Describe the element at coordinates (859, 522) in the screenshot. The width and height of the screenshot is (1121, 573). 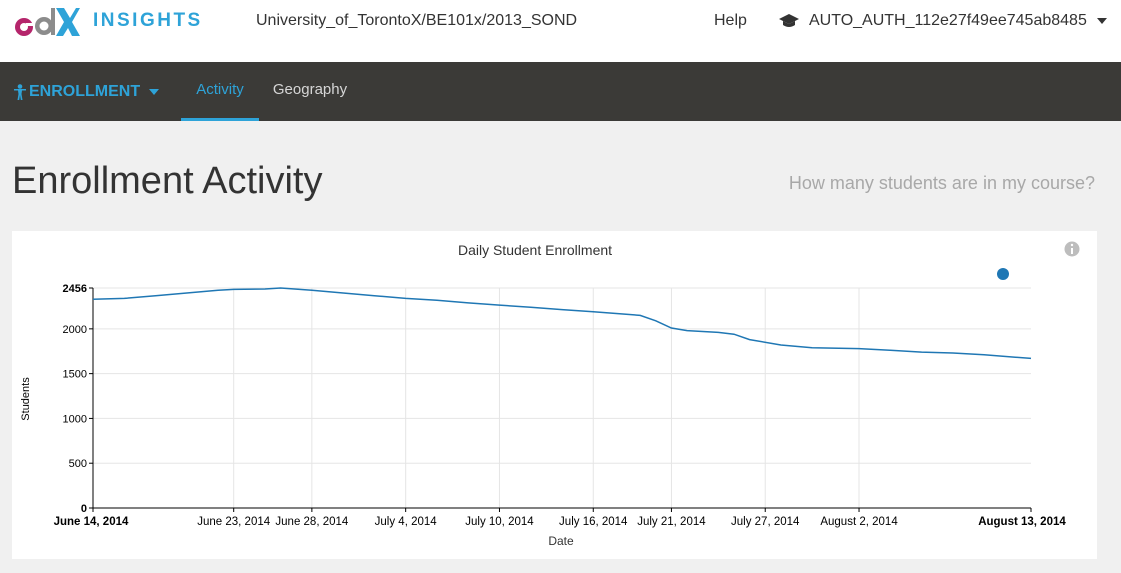
I see `x-tick-label: August 2, 2014` at that location.